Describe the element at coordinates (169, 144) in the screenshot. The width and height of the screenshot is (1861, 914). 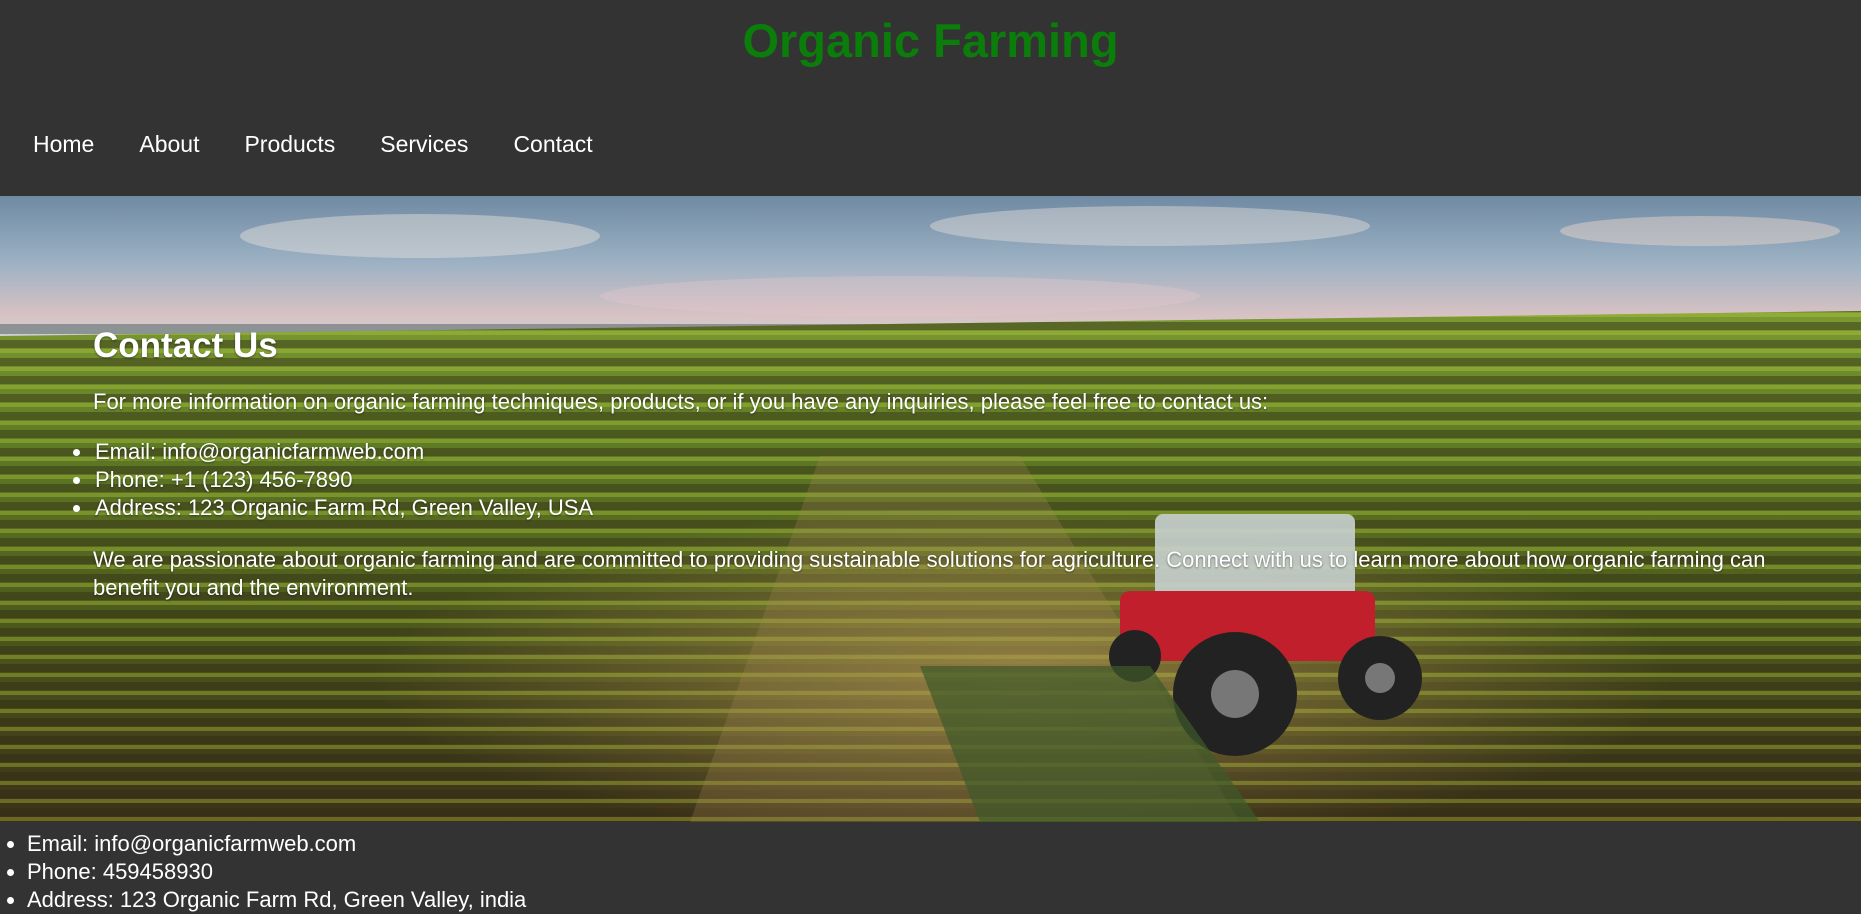
I see `nav-link-about: About` at that location.